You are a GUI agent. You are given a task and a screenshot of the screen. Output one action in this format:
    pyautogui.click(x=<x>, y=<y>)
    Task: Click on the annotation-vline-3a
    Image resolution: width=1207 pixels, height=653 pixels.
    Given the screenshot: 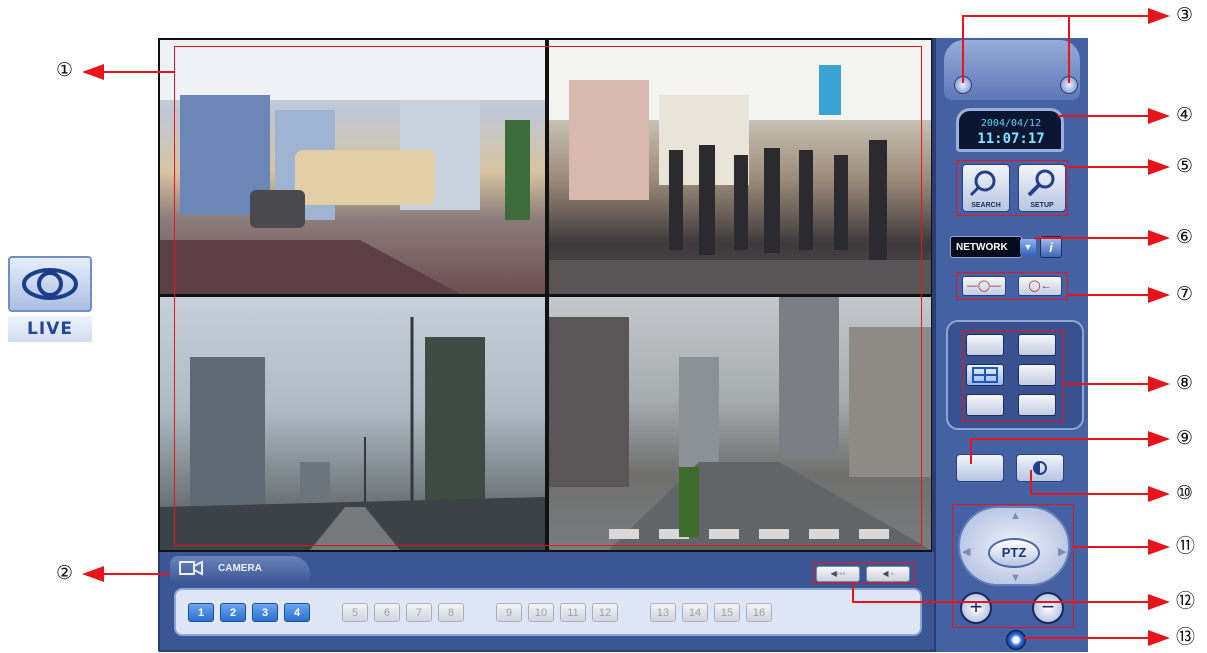 What is the action you would take?
    pyautogui.click(x=963, y=49)
    